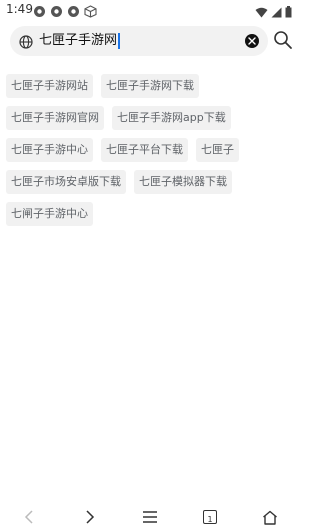  Describe the element at coordinates (49, 150) in the screenshot. I see `suggestion-chip: 七匣子手游中心` at that location.